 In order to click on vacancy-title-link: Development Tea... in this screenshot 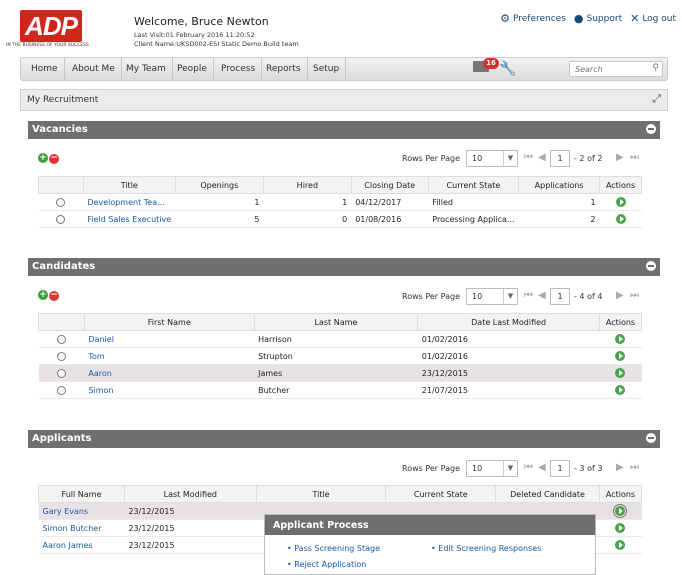, I will do `click(125, 202)`.